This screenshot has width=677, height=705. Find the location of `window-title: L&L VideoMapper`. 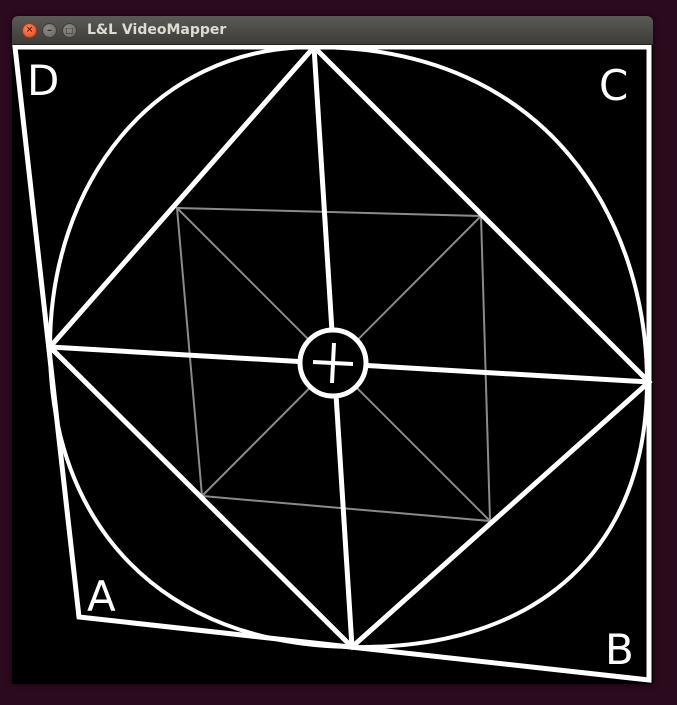

window-title: L&L VideoMapper is located at coordinates (157, 30).